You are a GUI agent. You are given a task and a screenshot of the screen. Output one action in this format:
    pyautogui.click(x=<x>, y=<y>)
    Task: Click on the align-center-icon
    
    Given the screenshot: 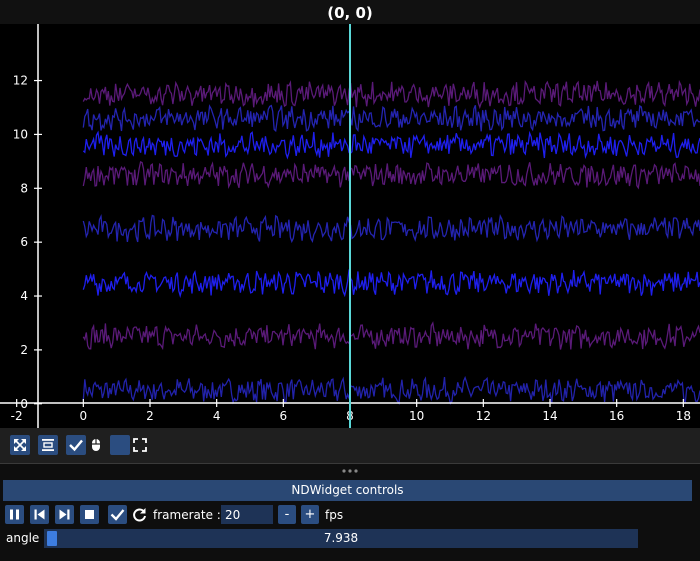 What is the action you would take?
    pyautogui.click(x=48, y=445)
    